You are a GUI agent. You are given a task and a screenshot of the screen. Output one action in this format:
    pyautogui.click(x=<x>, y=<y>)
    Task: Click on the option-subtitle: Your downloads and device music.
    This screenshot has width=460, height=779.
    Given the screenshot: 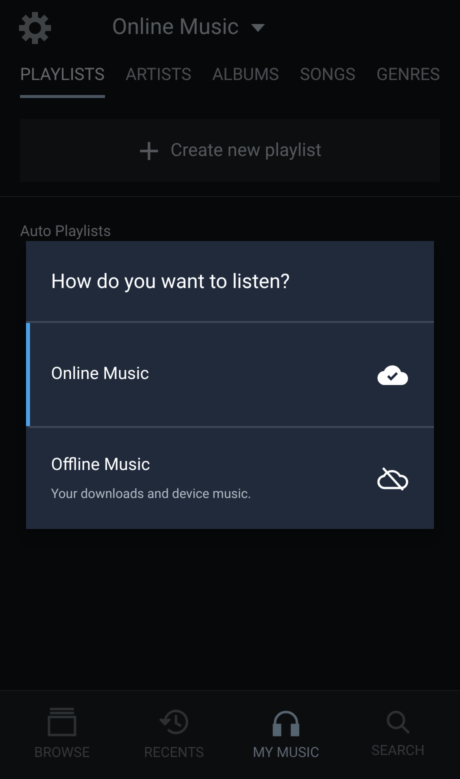 What is the action you would take?
    pyautogui.click(x=151, y=495)
    